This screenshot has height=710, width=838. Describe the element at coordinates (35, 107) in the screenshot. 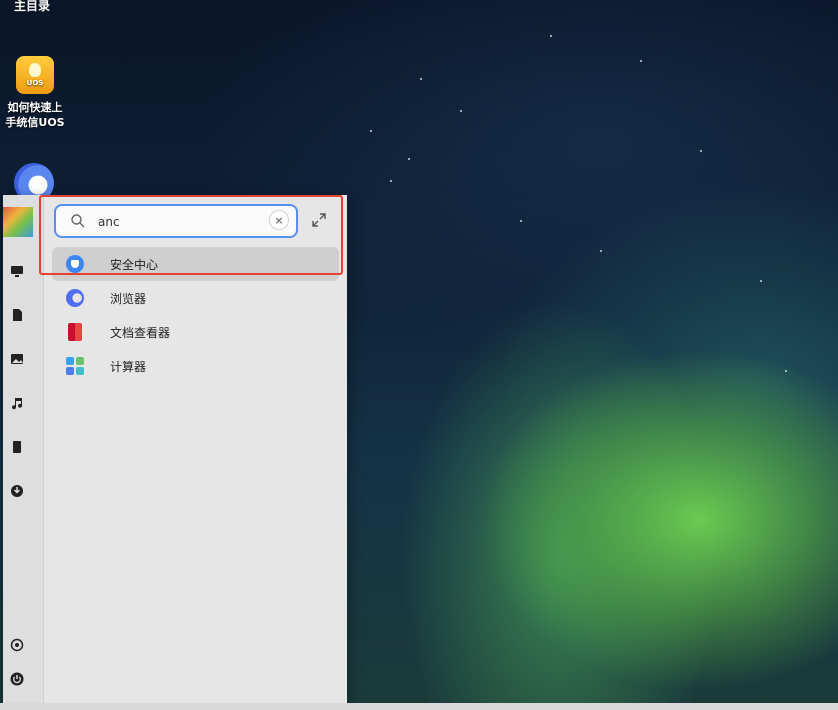

I see `uos-guide-label-line1: 如何快速上` at that location.